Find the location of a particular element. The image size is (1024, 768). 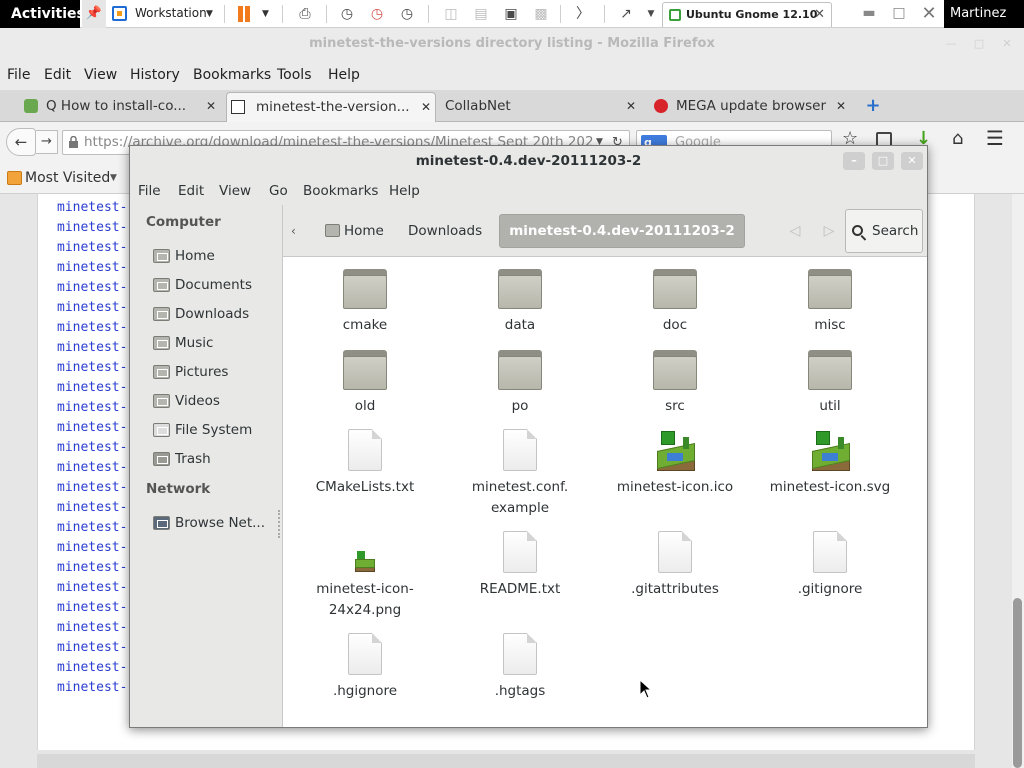

sidebar-item-pictures: Pictures is located at coordinates (215, 372).